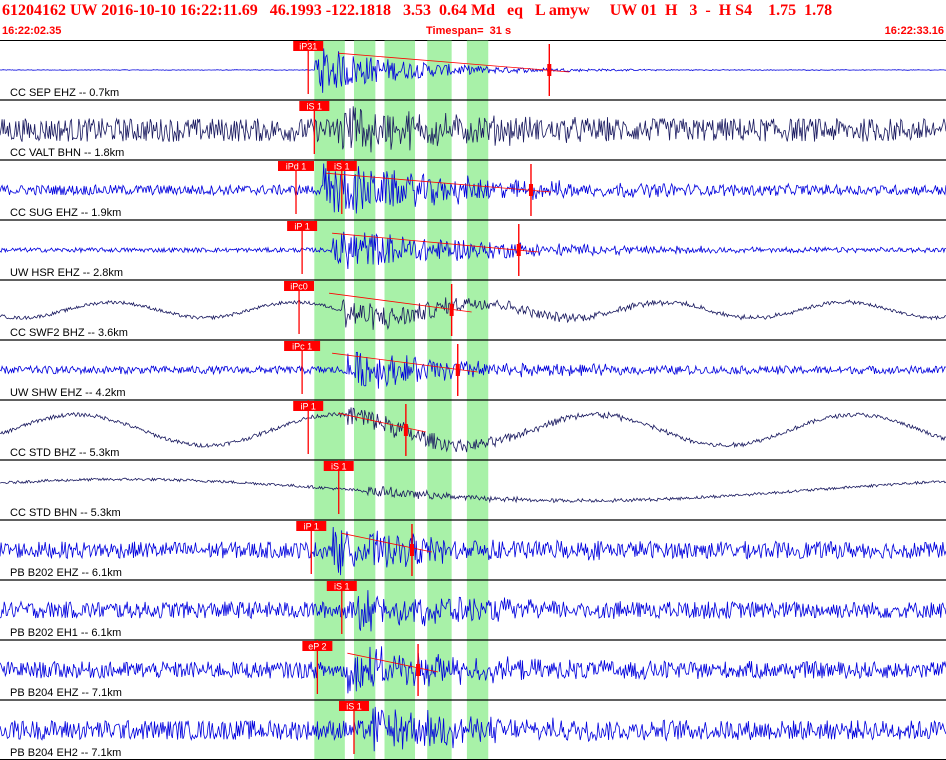 The height and width of the screenshot is (760, 946). What do you see at coordinates (342, 167) in the screenshot?
I see `phase-pick-secondary-label: iS 1` at bounding box center [342, 167].